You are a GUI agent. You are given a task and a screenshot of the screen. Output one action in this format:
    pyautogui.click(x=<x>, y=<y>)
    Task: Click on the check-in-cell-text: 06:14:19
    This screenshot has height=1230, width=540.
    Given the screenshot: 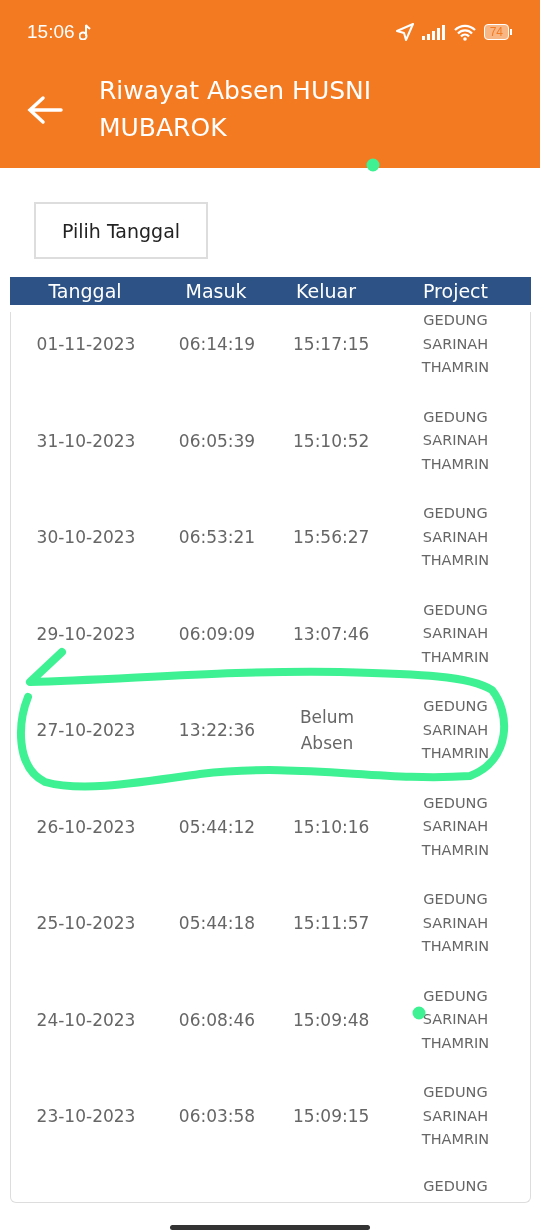 What is the action you would take?
    pyautogui.click(x=217, y=345)
    